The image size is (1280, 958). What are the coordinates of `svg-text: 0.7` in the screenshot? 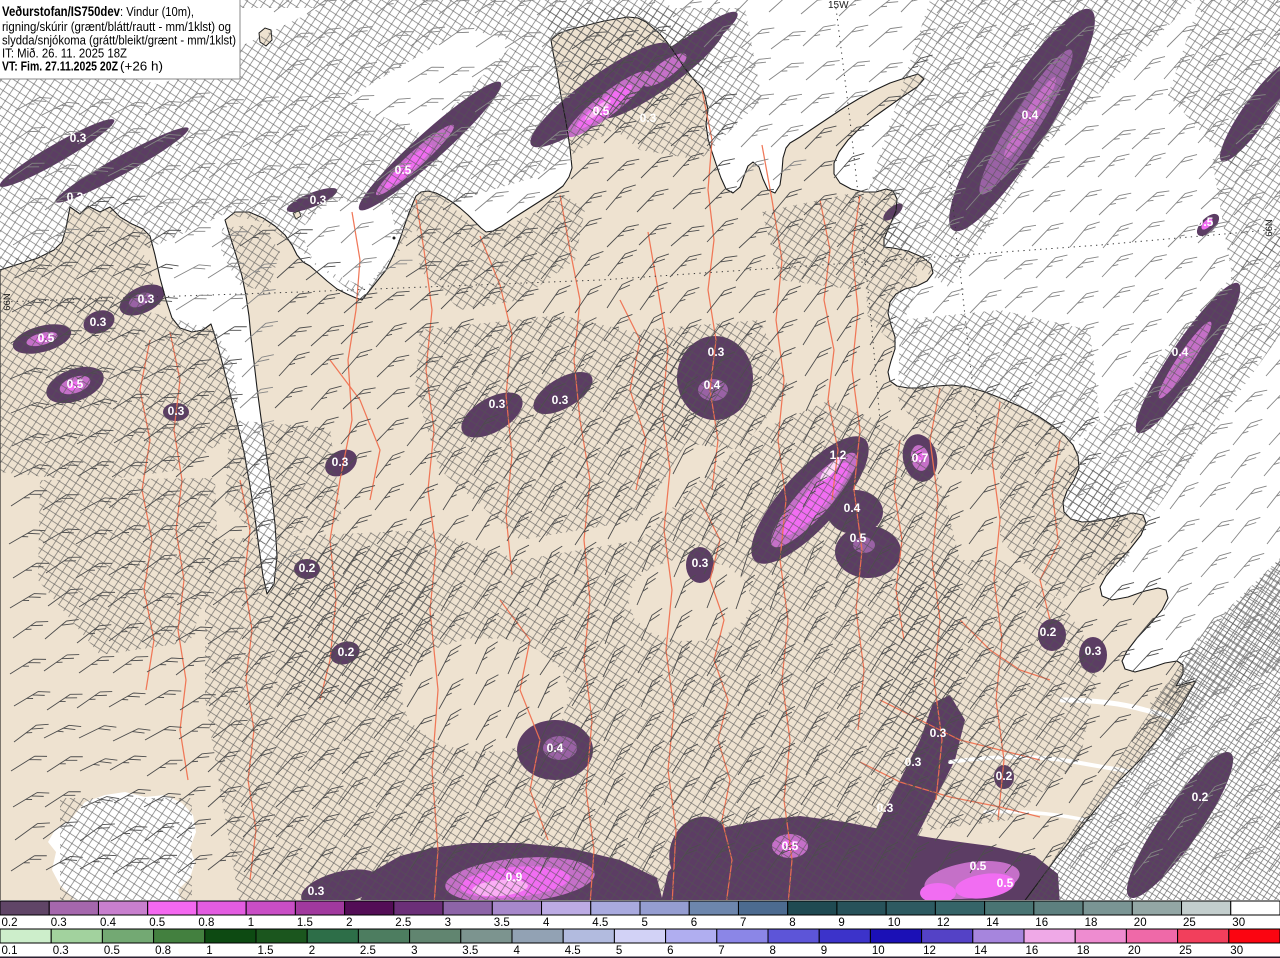 It's located at (920, 458).